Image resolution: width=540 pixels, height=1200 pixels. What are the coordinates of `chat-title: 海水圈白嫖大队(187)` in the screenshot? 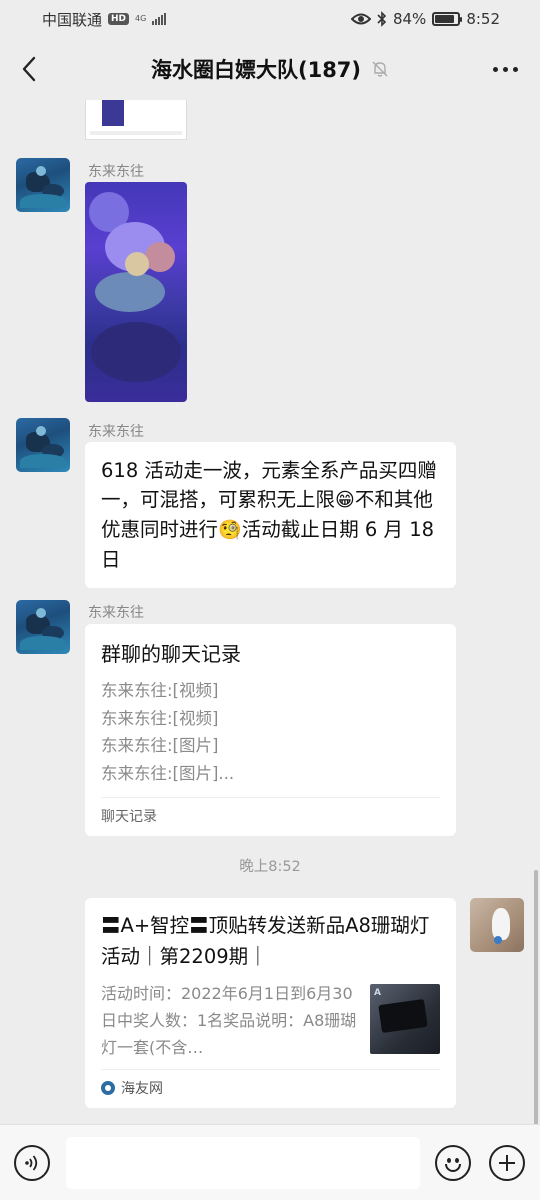 It's located at (256, 70).